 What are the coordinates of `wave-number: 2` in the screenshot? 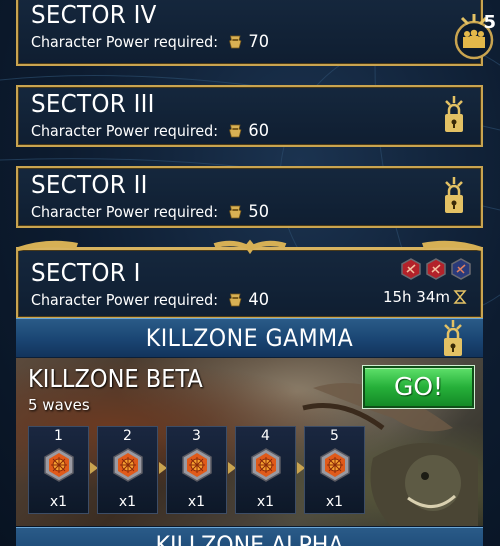 It's located at (127, 436).